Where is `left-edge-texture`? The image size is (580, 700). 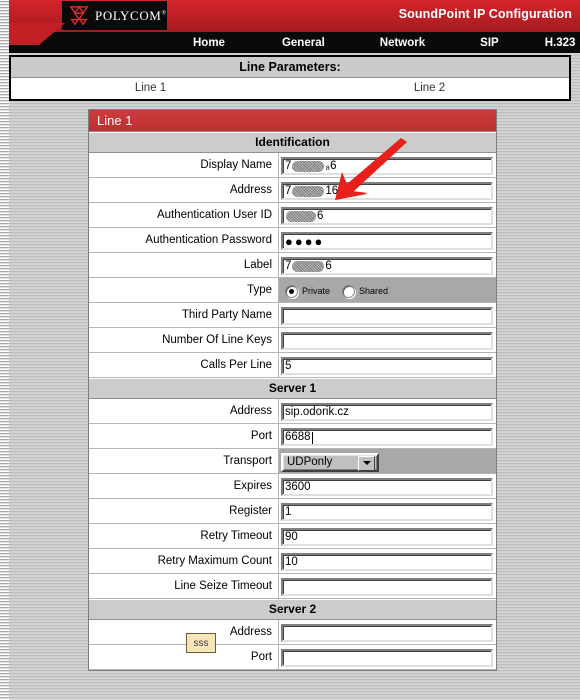 left-edge-texture is located at coordinates (4, 350).